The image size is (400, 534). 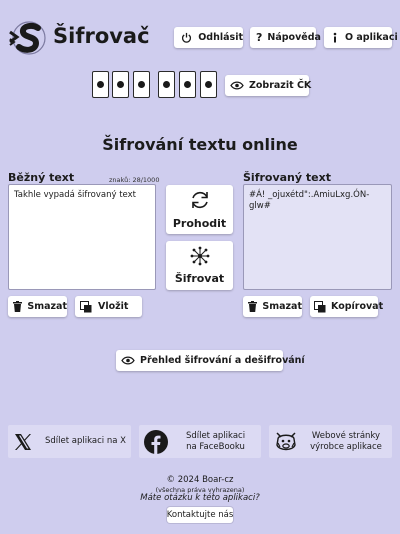 What do you see at coordinates (222, 360) in the screenshot?
I see `overview-label: Přehled šifrování a dešifrování` at bounding box center [222, 360].